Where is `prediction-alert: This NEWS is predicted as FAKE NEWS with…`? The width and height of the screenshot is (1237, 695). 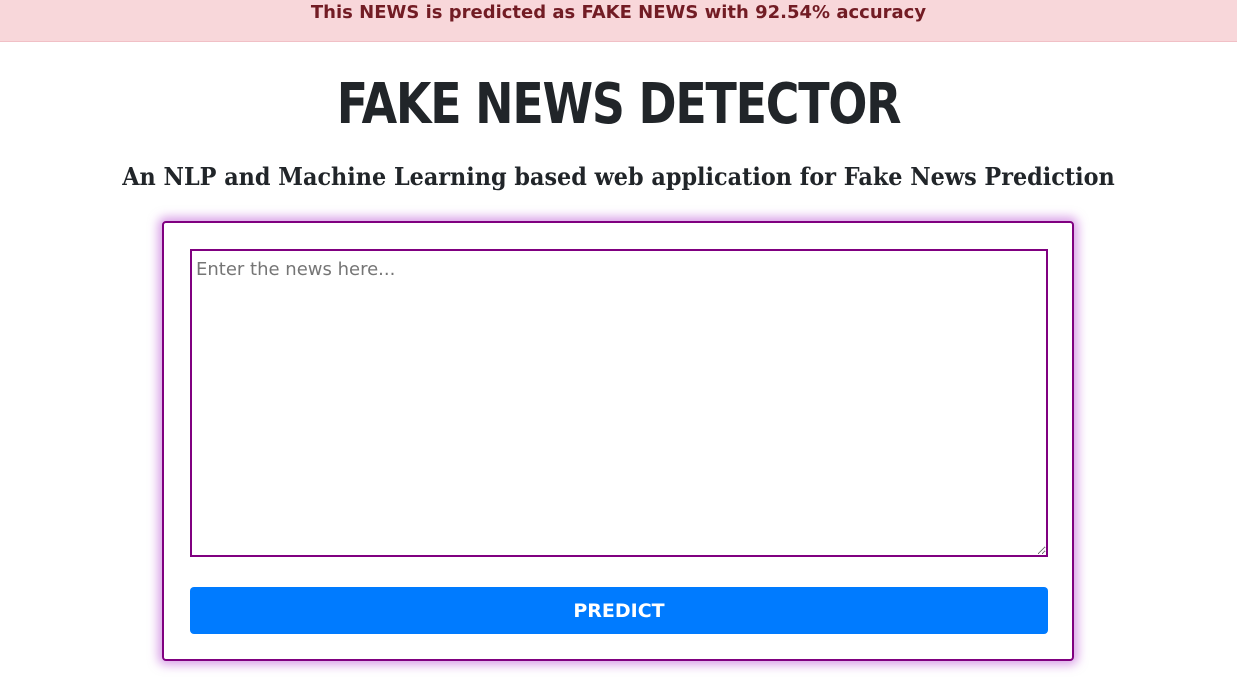 prediction-alert: This NEWS is predicted as FAKE NEWS with… is located at coordinates (618, 21).